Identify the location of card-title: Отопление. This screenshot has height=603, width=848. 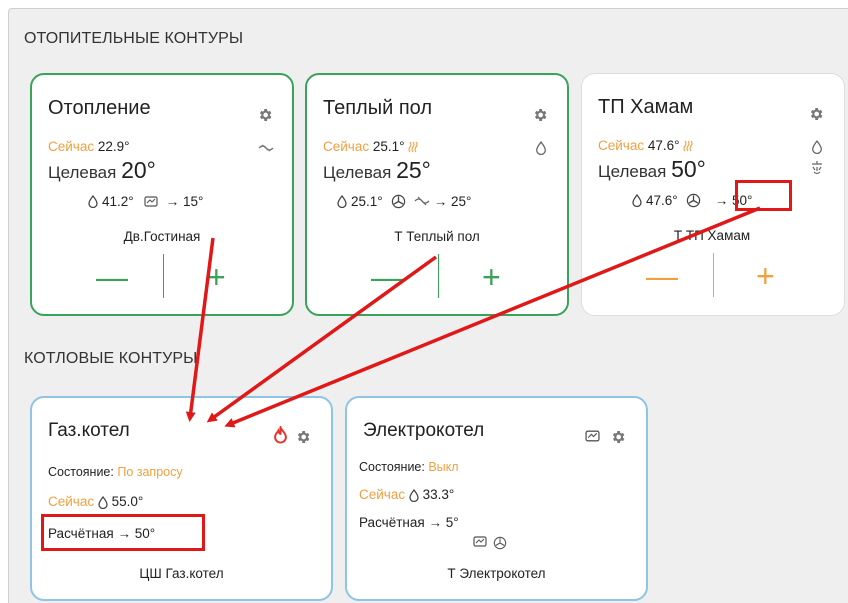
(99, 108).